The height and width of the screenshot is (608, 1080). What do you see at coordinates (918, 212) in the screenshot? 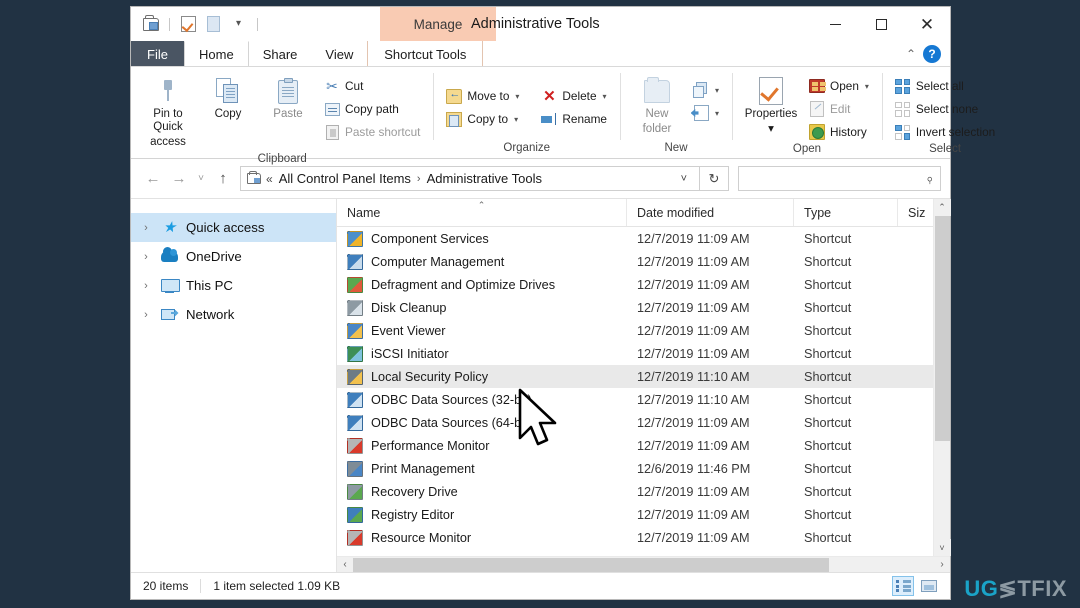
I see `column-header-size: Siz` at bounding box center [918, 212].